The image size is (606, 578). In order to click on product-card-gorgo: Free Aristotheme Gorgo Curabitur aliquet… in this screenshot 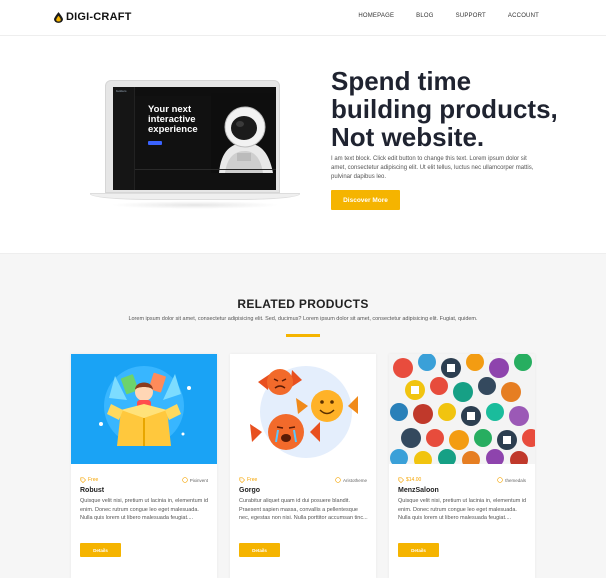, I will do `click(303, 466)`.